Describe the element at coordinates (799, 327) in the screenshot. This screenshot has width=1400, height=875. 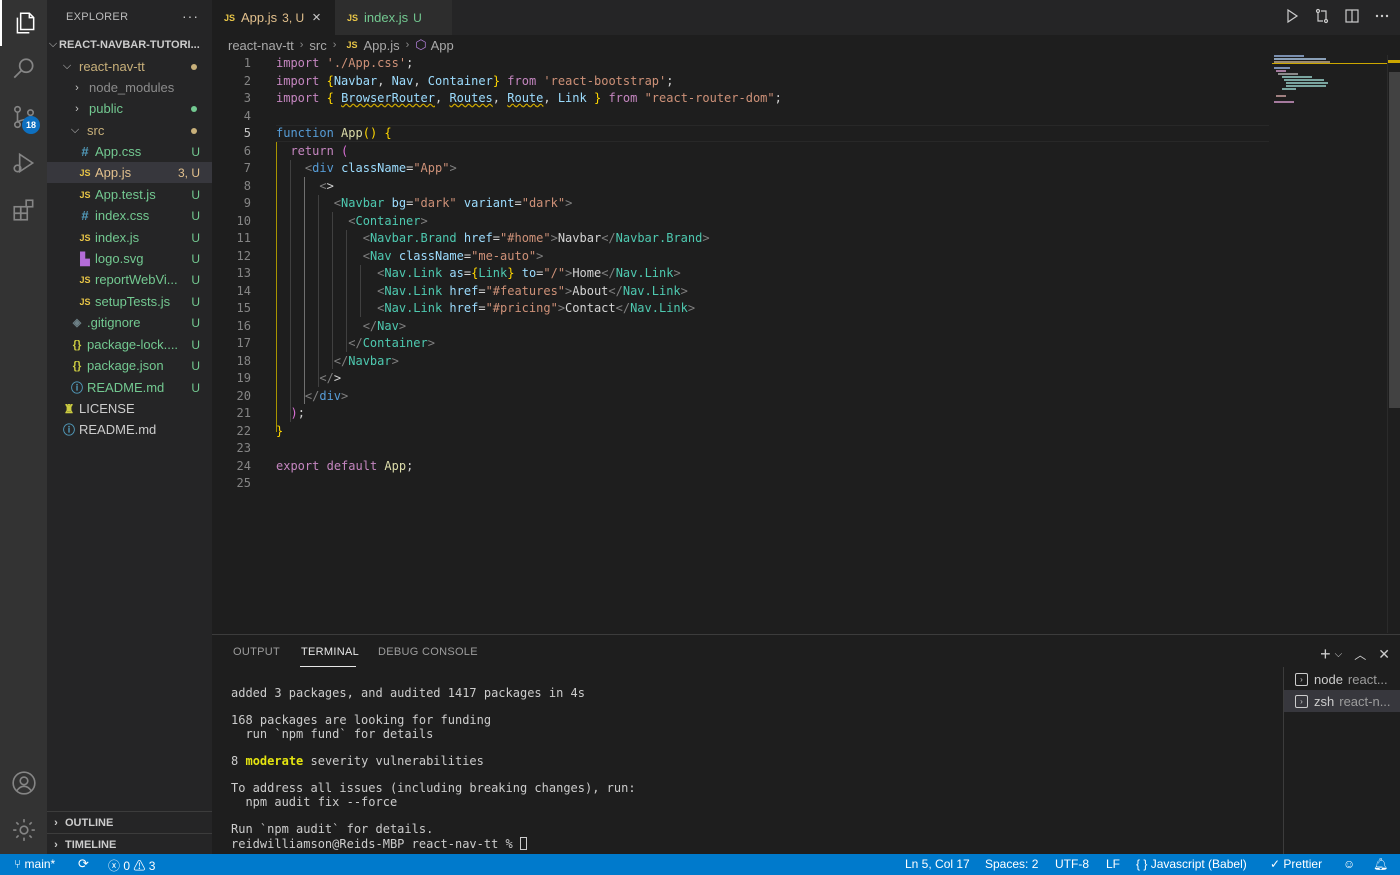
I see `code-line: 16 </Nav>` at that location.